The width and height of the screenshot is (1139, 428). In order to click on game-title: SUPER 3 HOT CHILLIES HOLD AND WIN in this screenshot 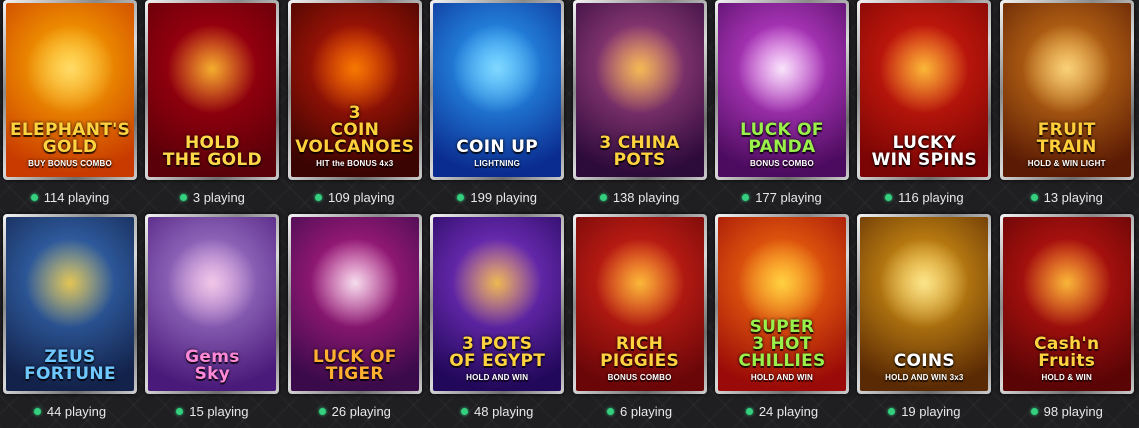, I will do `click(782, 355)`.